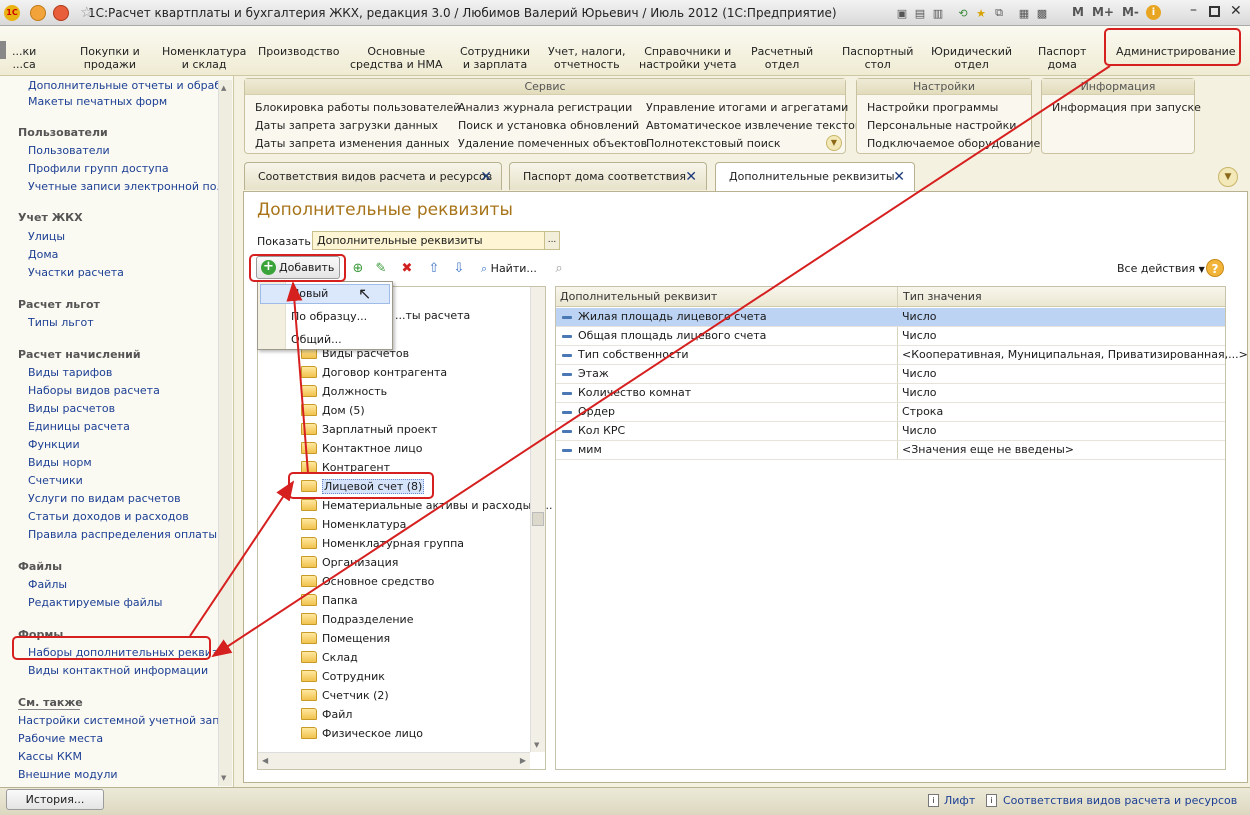 The width and height of the screenshot is (1250, 815). What do you see at coordinates (1193, 10) in the screenshot?
I see `minimize-icon: –` at bounding box center [1193, 10].